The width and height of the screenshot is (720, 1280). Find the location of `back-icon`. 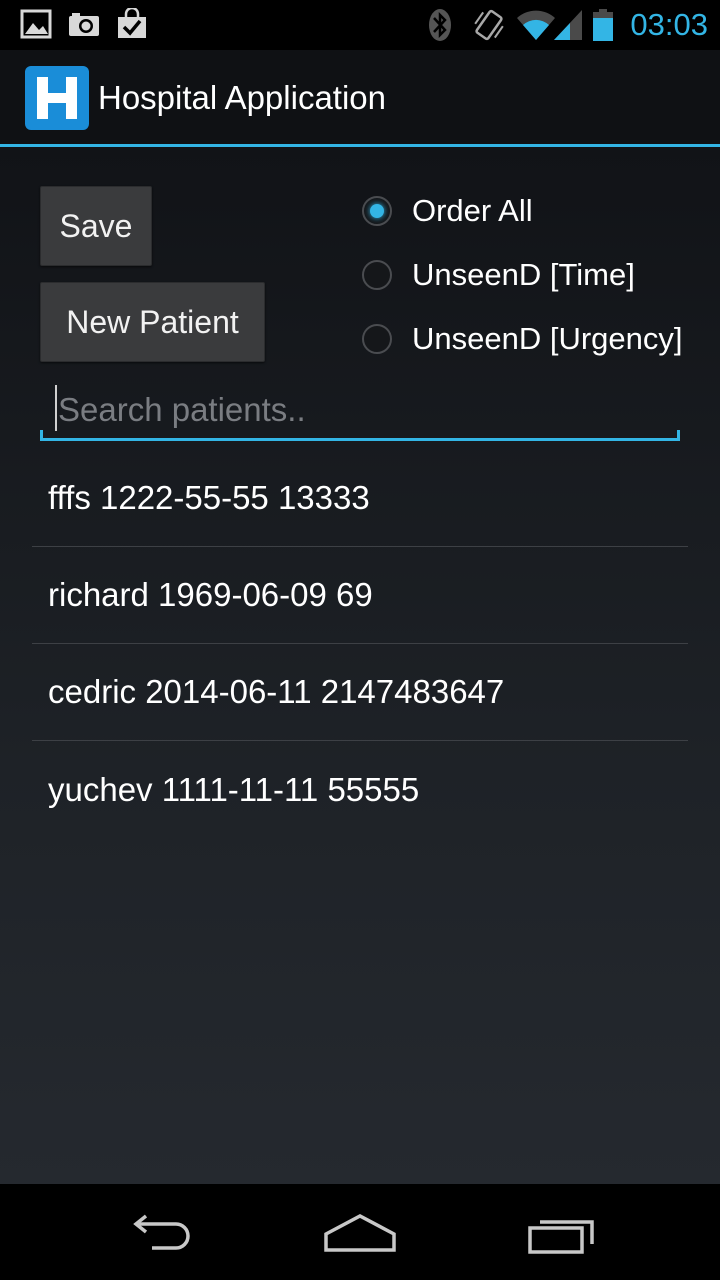

back-icon is located at coordinates (160, 1236).